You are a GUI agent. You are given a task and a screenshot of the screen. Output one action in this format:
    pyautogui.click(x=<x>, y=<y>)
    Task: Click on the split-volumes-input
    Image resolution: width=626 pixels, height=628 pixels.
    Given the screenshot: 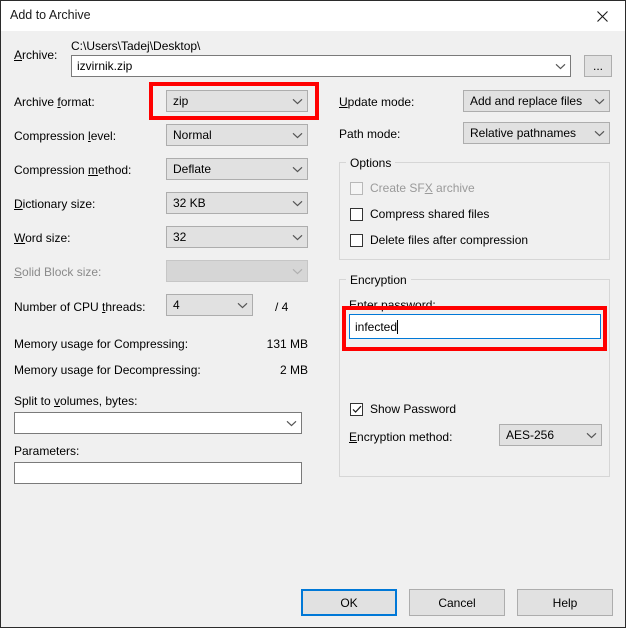 What is the action you would take?
    pyautogui.click(x=158, y=423)
    